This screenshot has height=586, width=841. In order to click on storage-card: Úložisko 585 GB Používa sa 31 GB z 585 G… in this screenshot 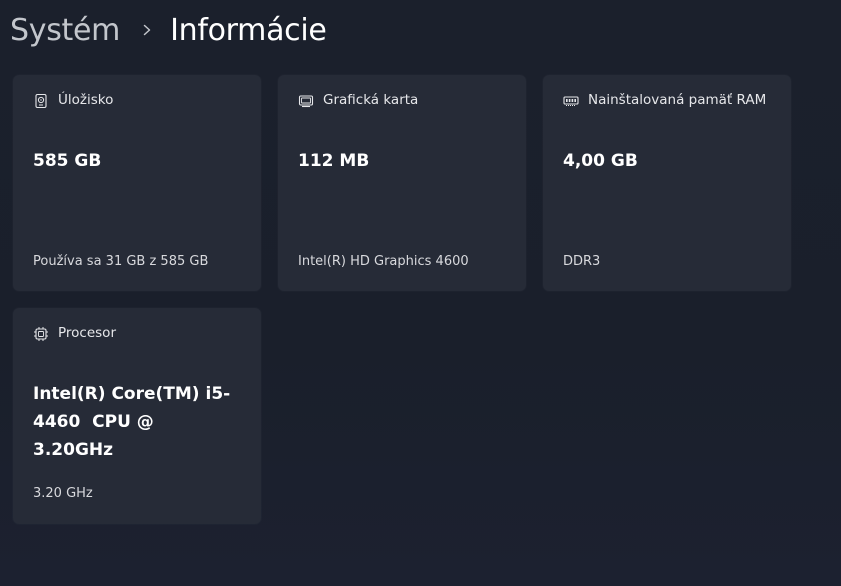, I will do `click(137, 183)`.